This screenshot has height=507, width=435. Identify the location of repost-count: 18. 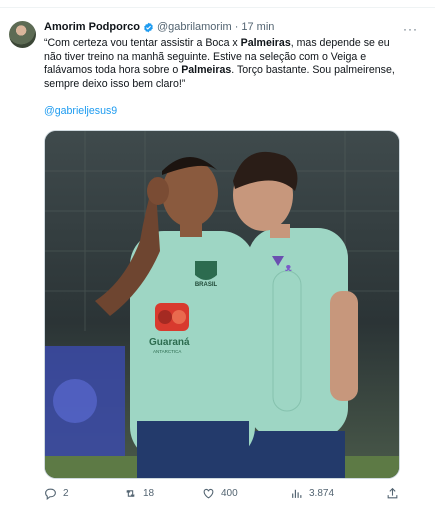
(149, 493).